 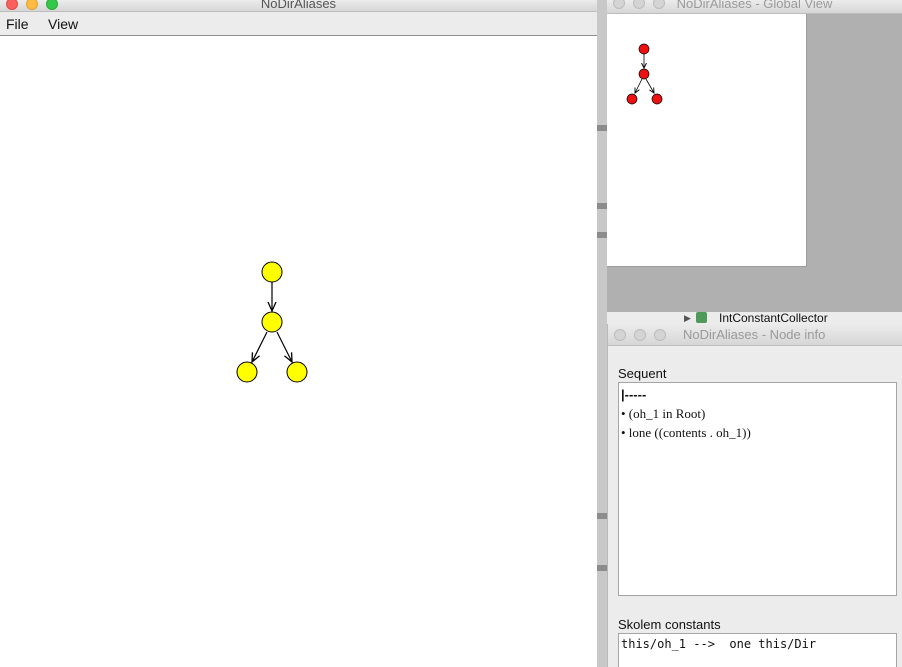 I want to click on mini-node-mid, so click(x=644, y=74).